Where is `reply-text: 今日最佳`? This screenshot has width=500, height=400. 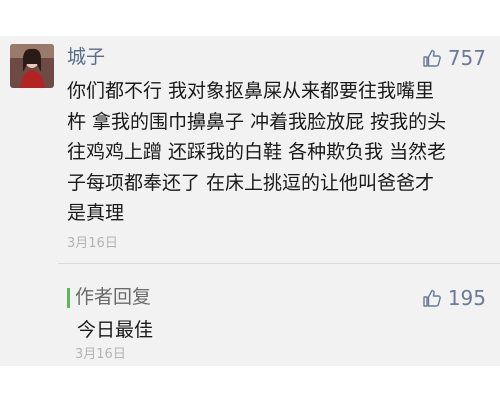
reply-text: 今日最佳 is located at coordinates (115, 330).